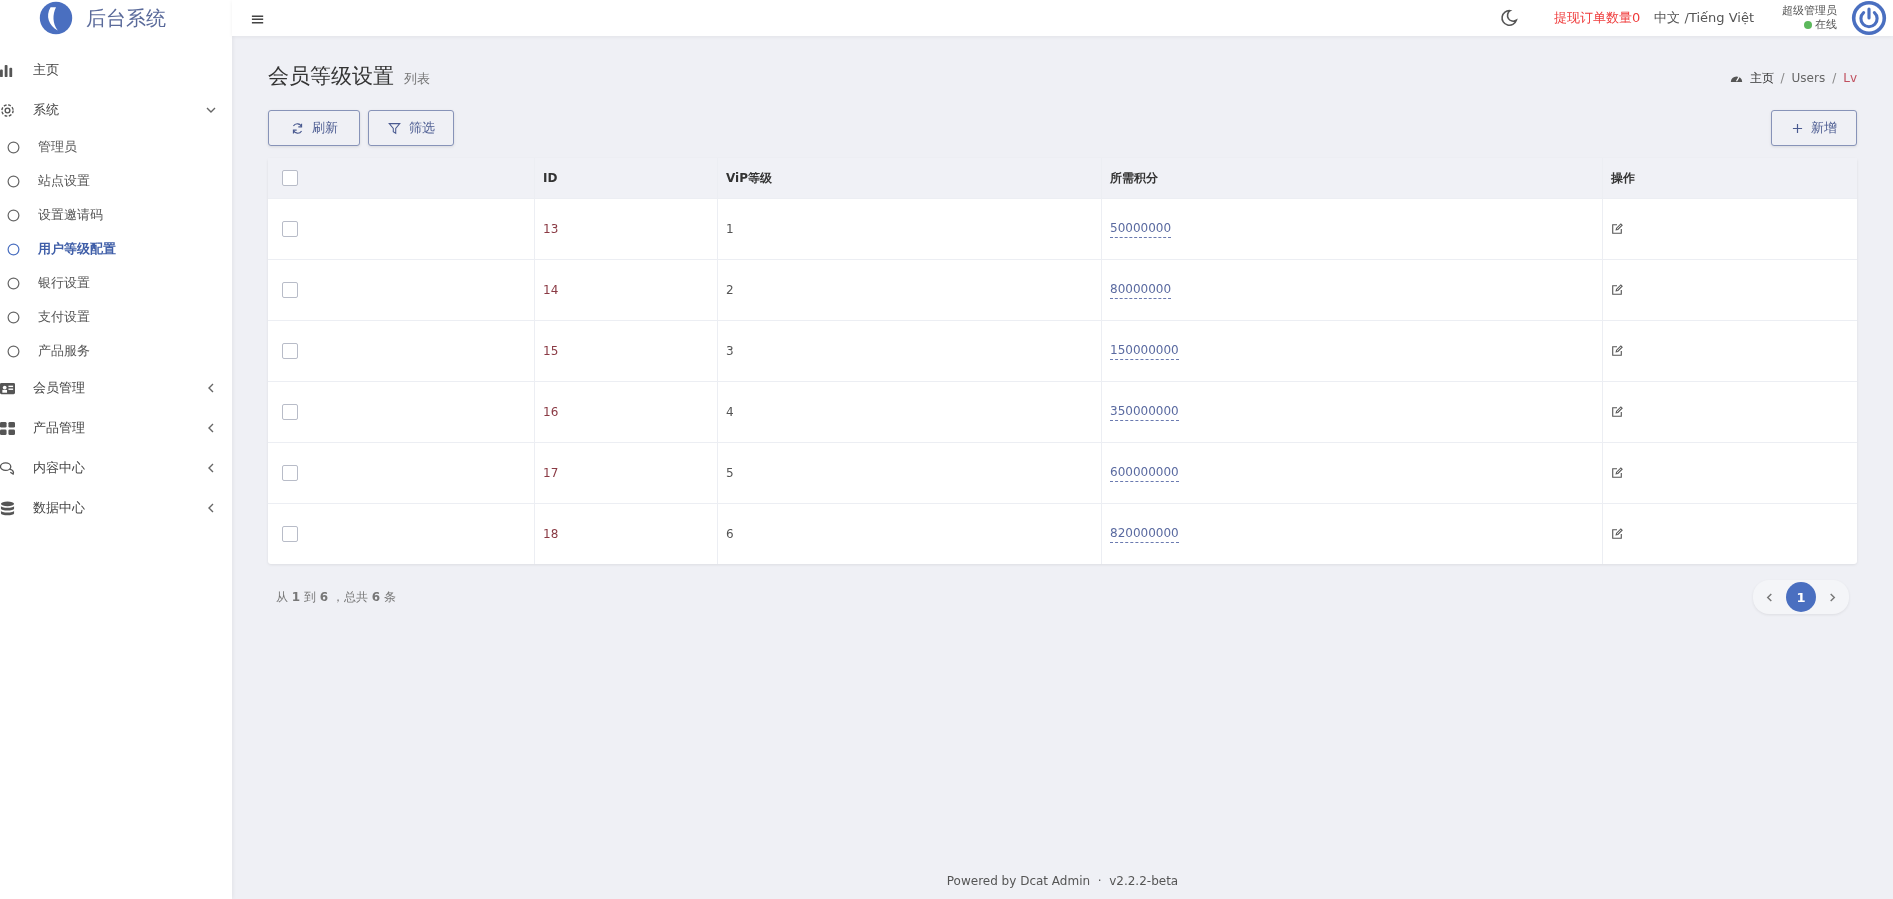 The height and width of the screenshot is (899, 1893). Describe the element at coordinates (417, 79) in the screenshot. I see `page-subtitle: 列表` at that location.